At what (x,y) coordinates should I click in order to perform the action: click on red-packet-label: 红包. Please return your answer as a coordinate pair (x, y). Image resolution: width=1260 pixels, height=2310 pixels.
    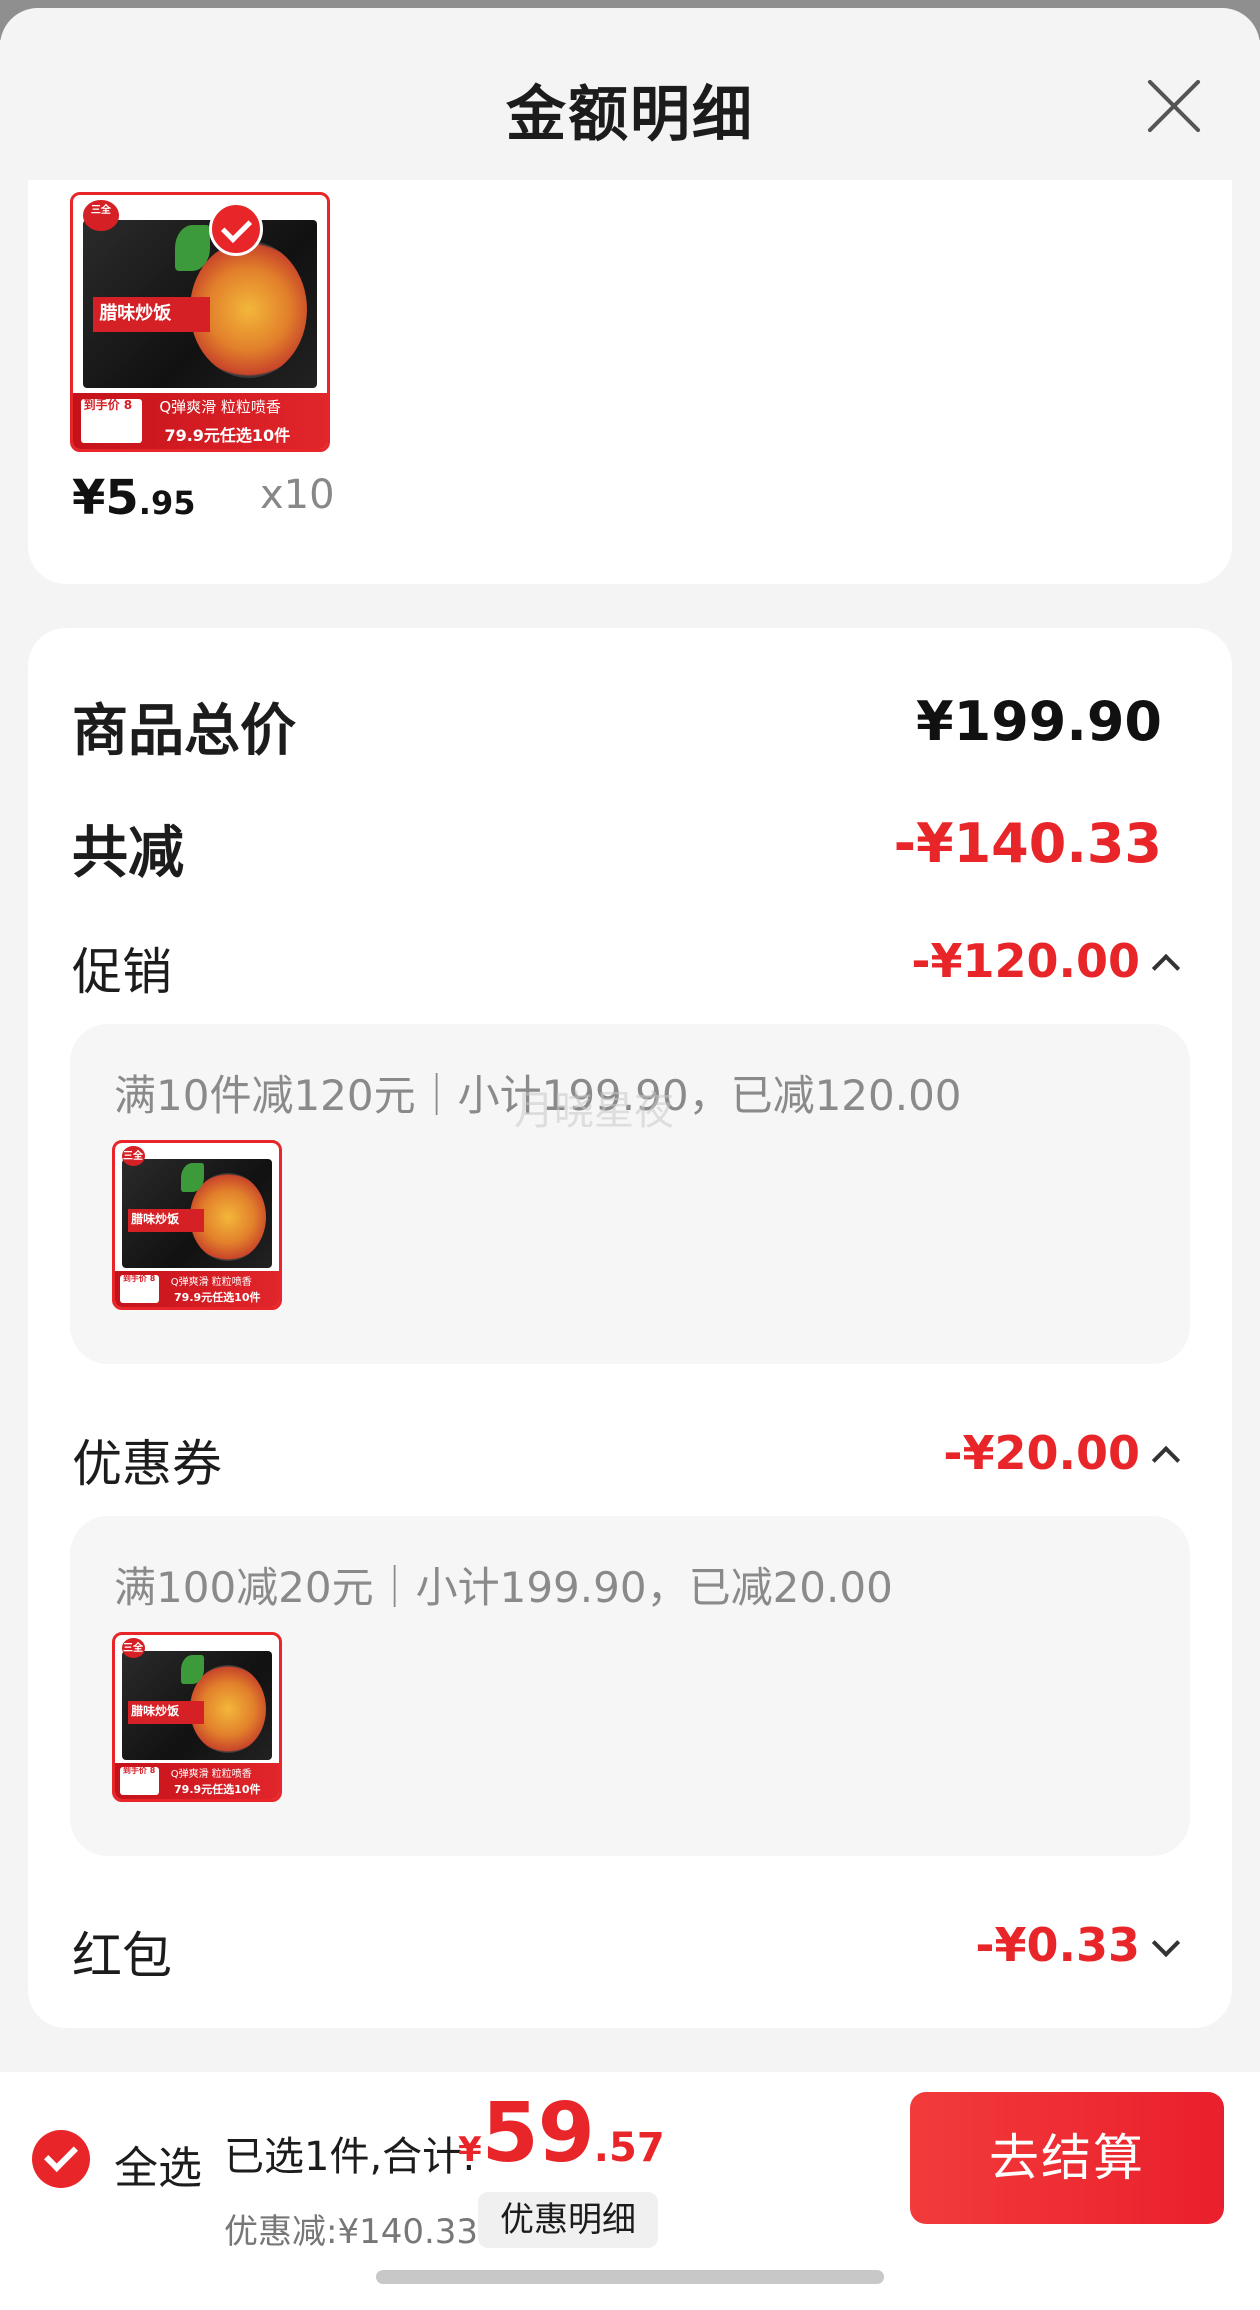
    Looking at the image, I should click on (122, 1956).